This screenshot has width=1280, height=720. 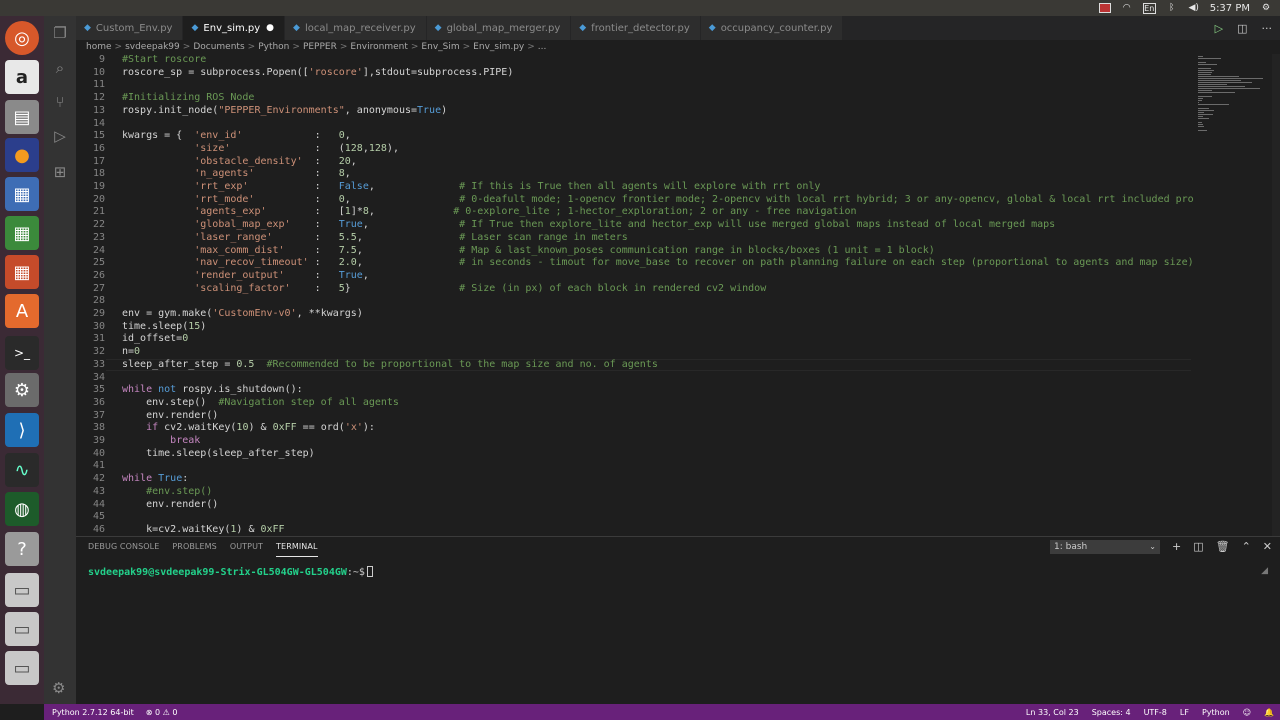 What do you see at coordinates (1223, 546) in the screenshot?
I see `kill-terminal-icon: 🗑` at bounding box center [1223, 546].